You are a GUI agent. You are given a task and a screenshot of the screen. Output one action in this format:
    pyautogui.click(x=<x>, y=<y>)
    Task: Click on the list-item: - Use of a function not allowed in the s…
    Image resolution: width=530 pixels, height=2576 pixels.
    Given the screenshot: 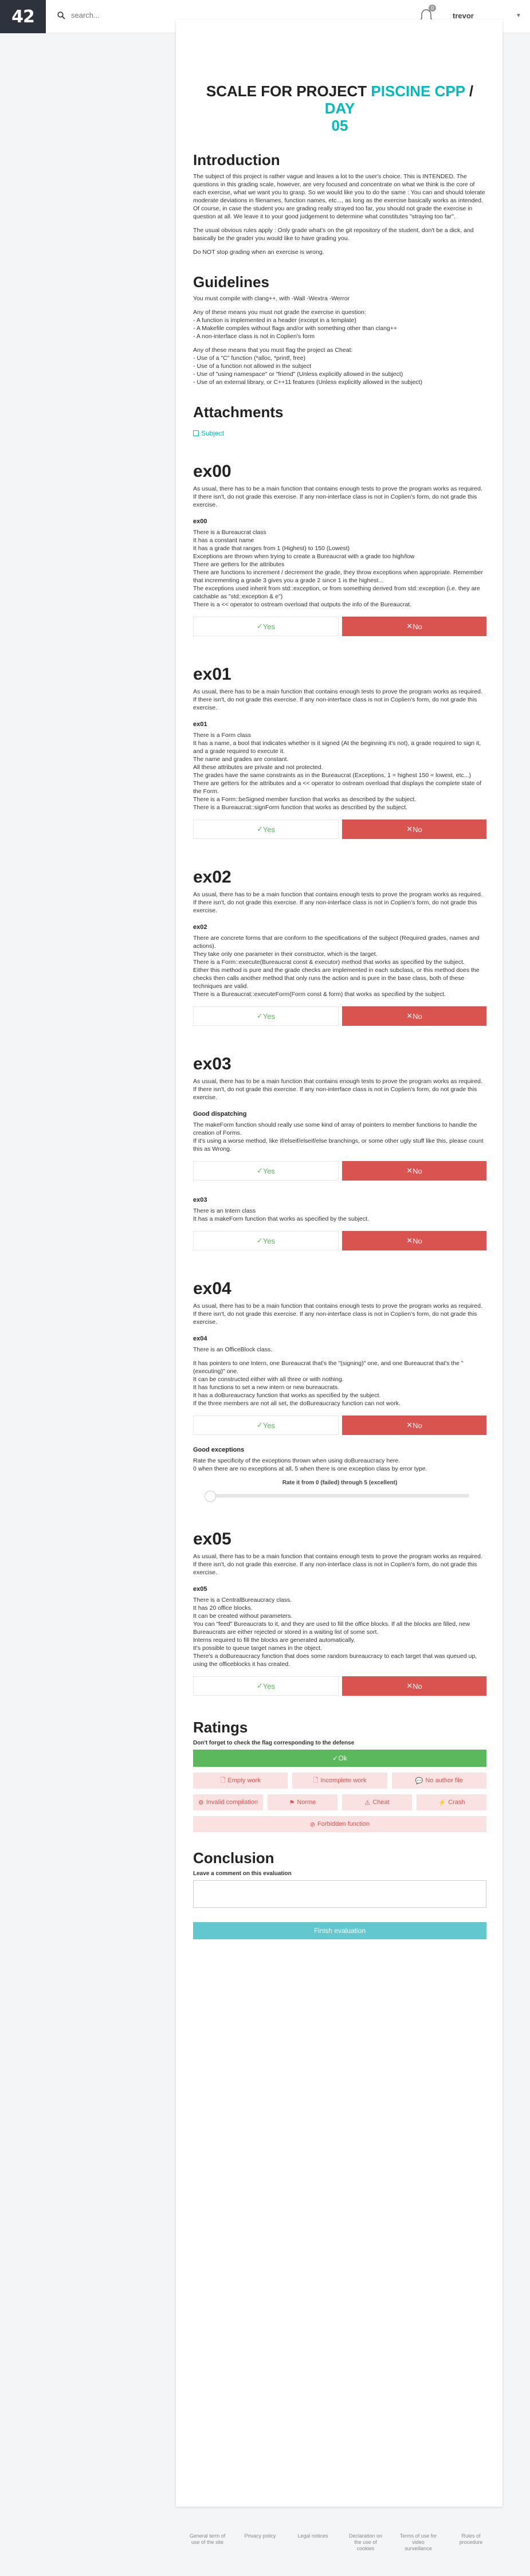 What is the action you would take?
    pyautogui.click(x=252, y=366)
    